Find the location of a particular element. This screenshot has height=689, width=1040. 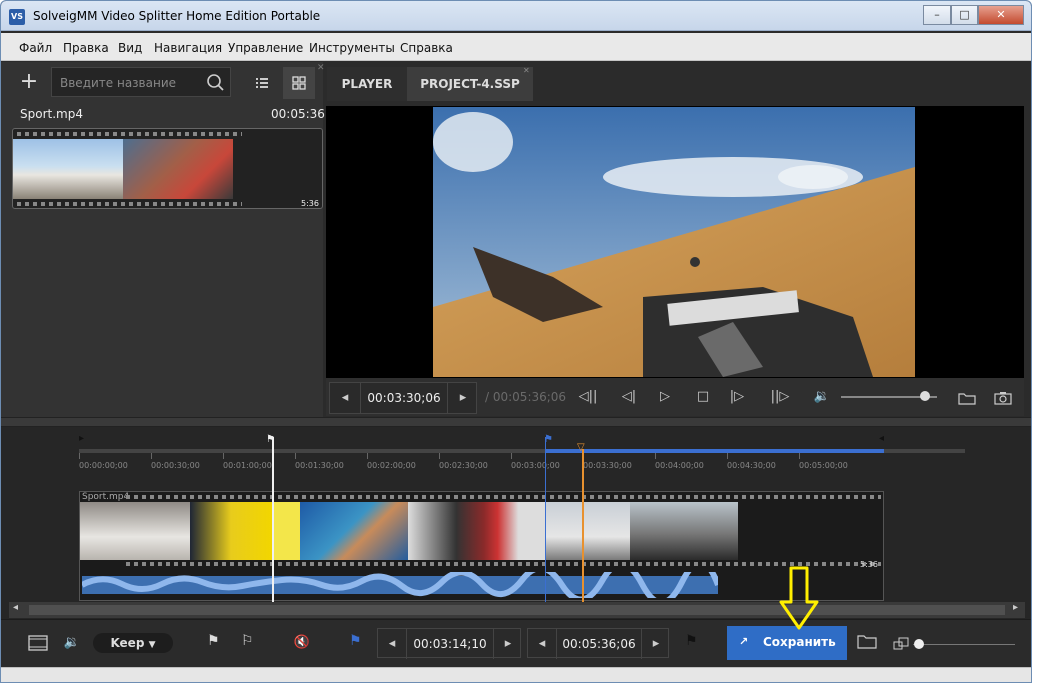

zoom-slider-track is located at coordinates (964, 644).